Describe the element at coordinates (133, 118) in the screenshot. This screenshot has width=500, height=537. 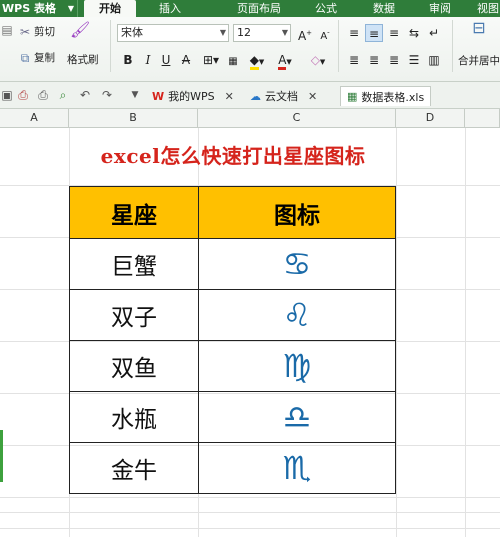
I see `column-header-B: B` at that location.